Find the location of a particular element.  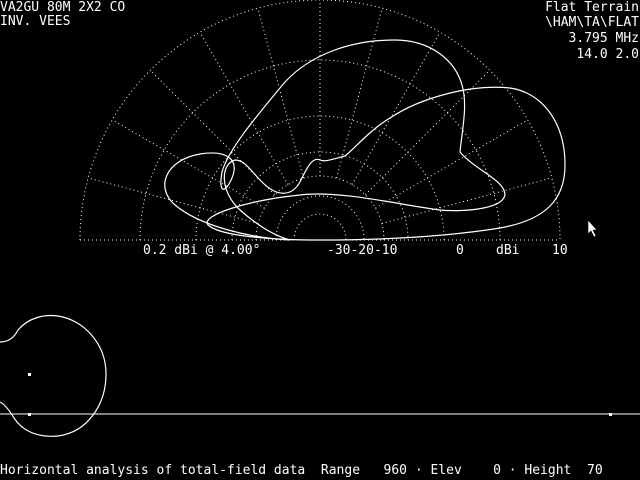

ground-marker-left is located at coordinates (29, 414).